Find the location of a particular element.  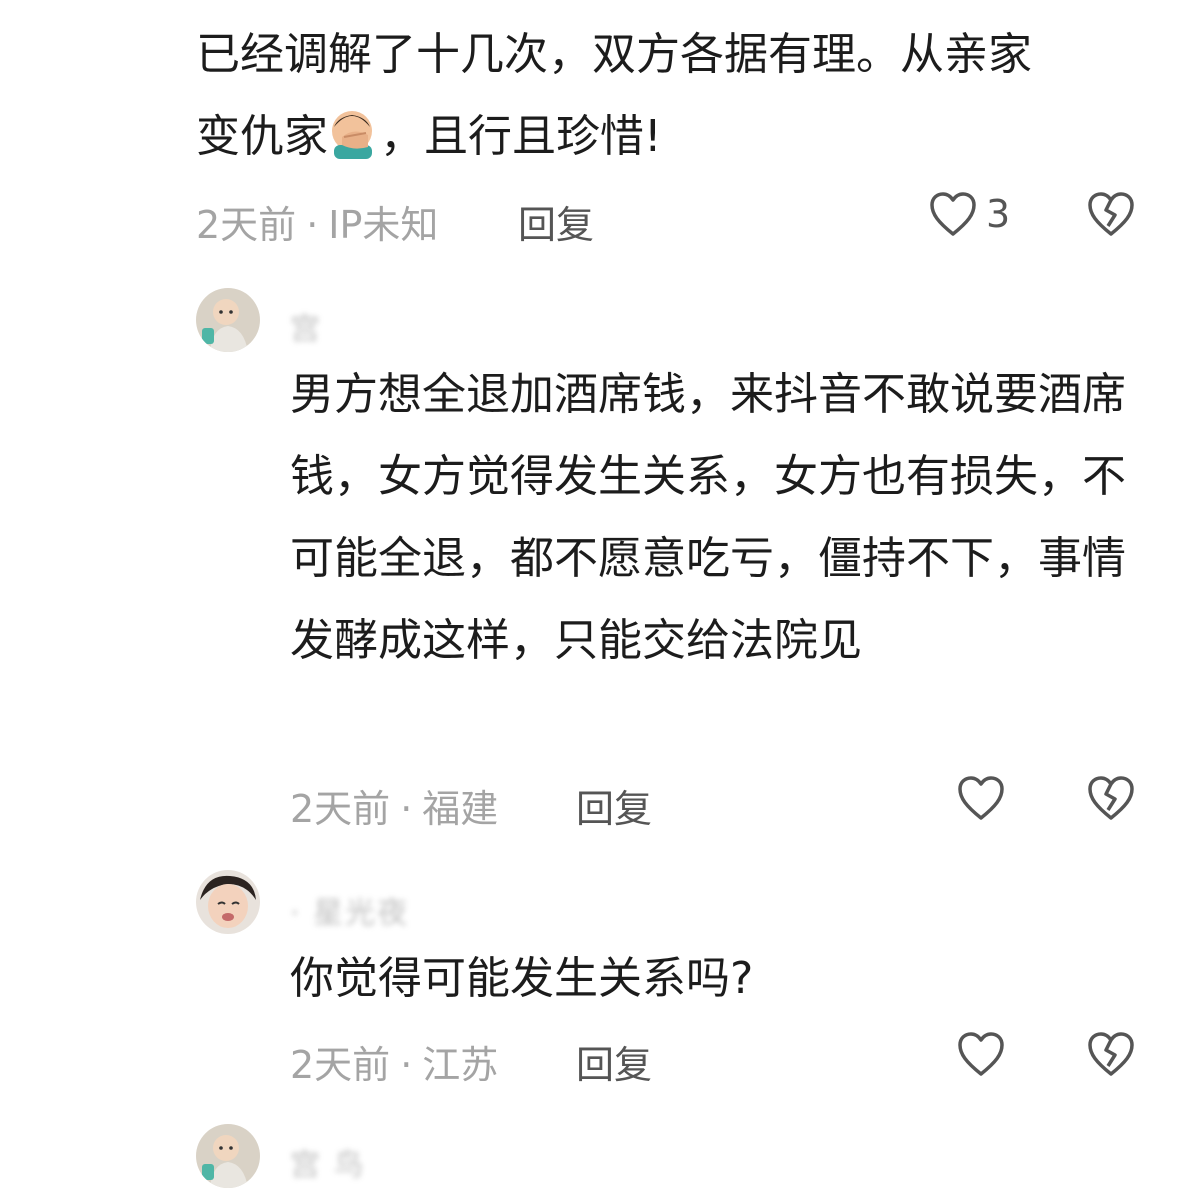

facepalm-man-icon is located at coordinates (354, 131).